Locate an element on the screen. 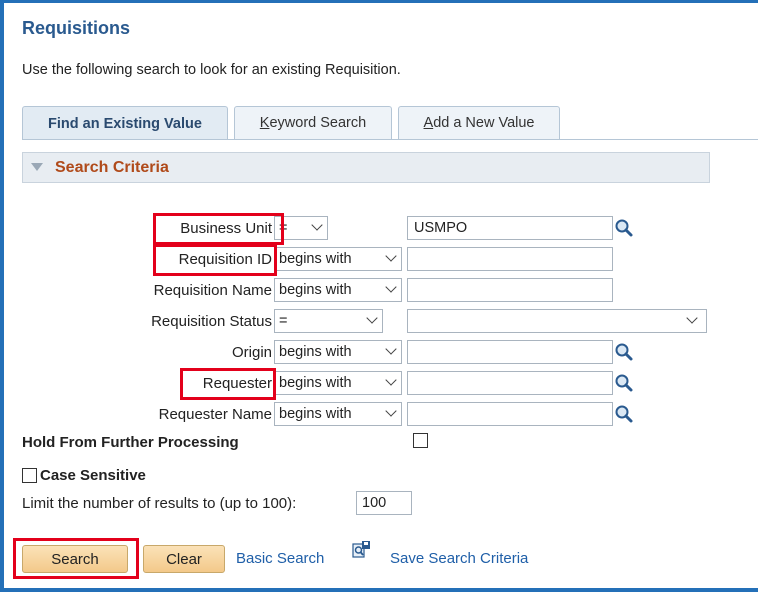 This screenshot has width=758, height=611. basic-search-link: Basic Search is located at coordinates (280, 558).